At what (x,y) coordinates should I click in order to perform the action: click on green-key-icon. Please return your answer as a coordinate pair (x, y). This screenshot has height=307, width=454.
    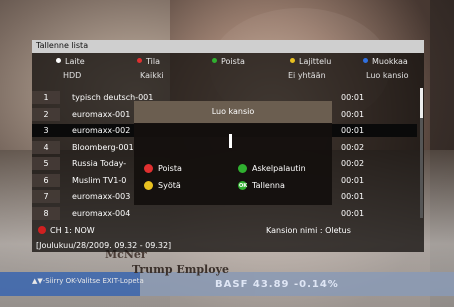
    Looking at the image, I should click on (214, 60).